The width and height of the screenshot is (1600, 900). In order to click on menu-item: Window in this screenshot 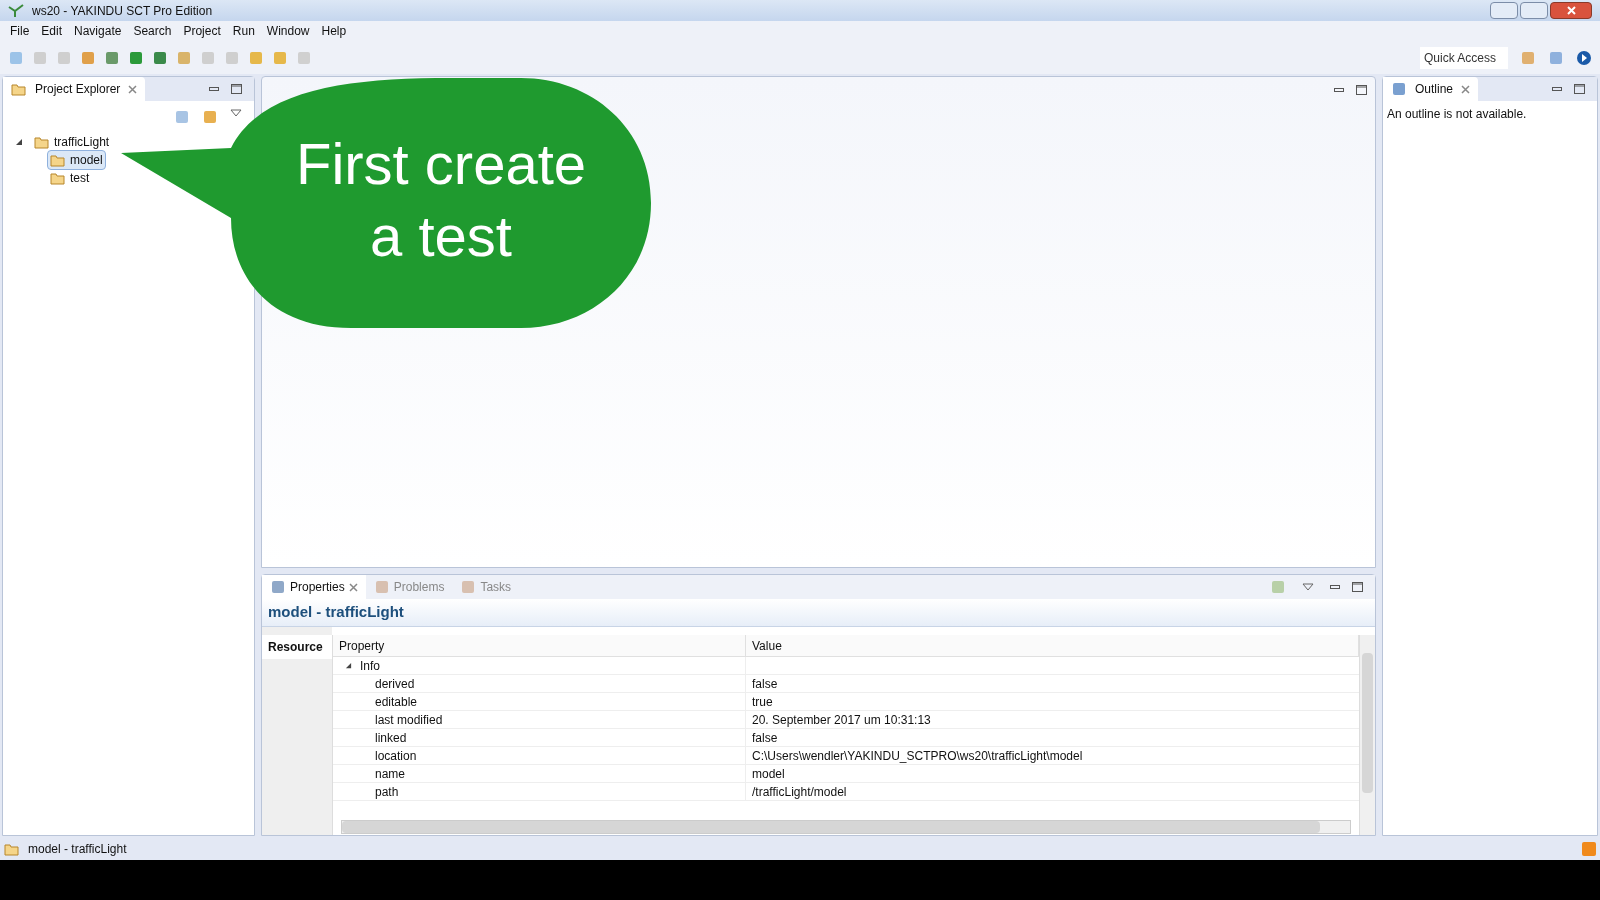, I will do `click(288, 31)`.